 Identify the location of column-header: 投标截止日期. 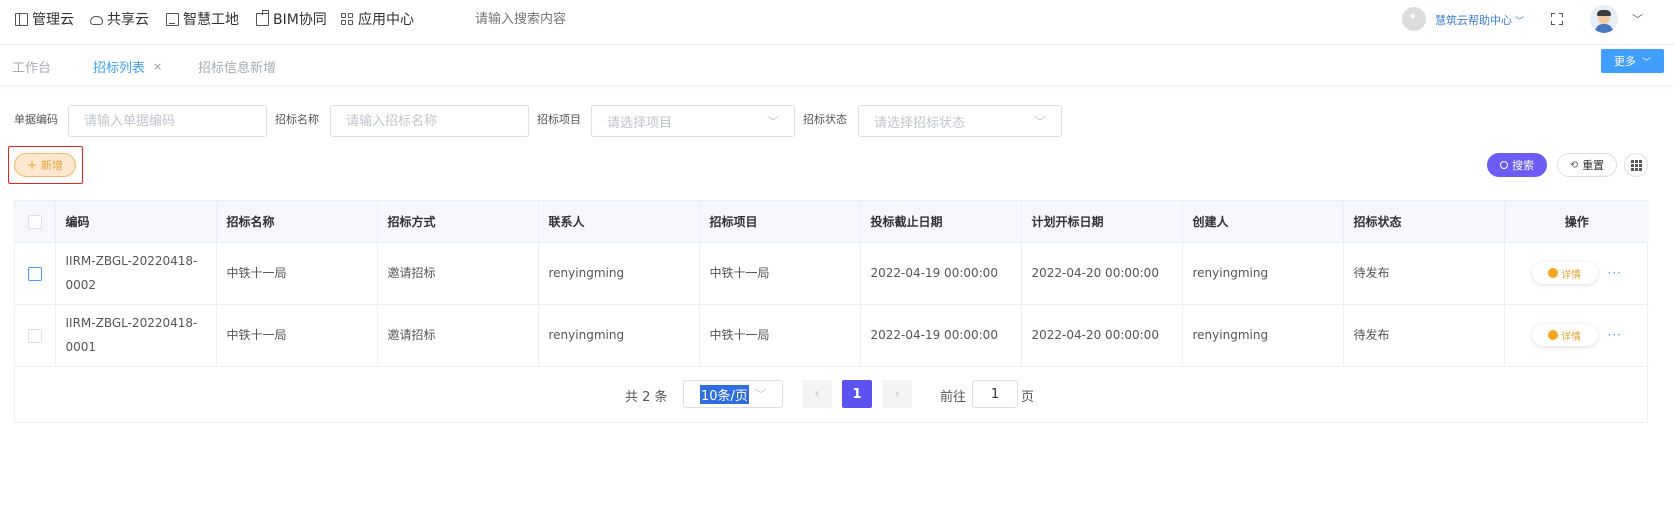
(941, 222).